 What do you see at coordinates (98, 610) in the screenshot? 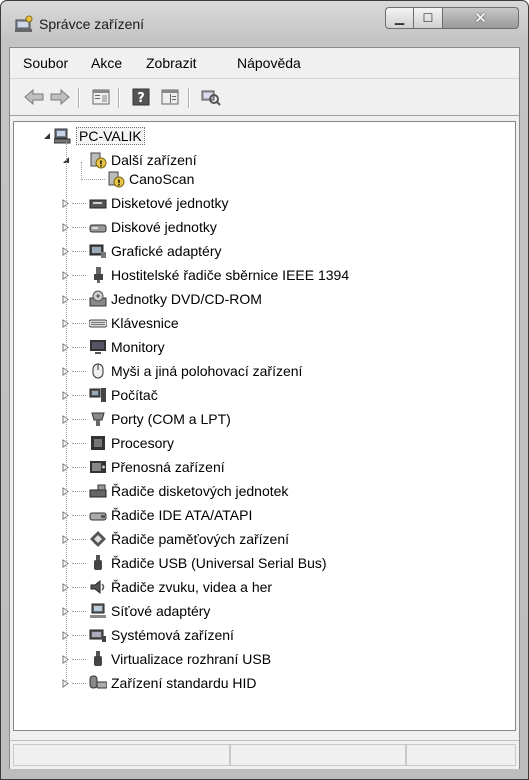
I see `network-adapter-icon` at bounding box center [98, 610].